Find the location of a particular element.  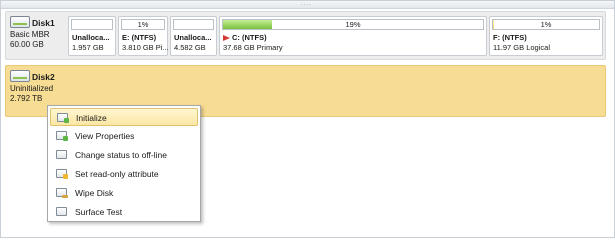

partition-f: 1% F: (NTFS) 11.97 GB Logical is located at coordinates (546, 36).